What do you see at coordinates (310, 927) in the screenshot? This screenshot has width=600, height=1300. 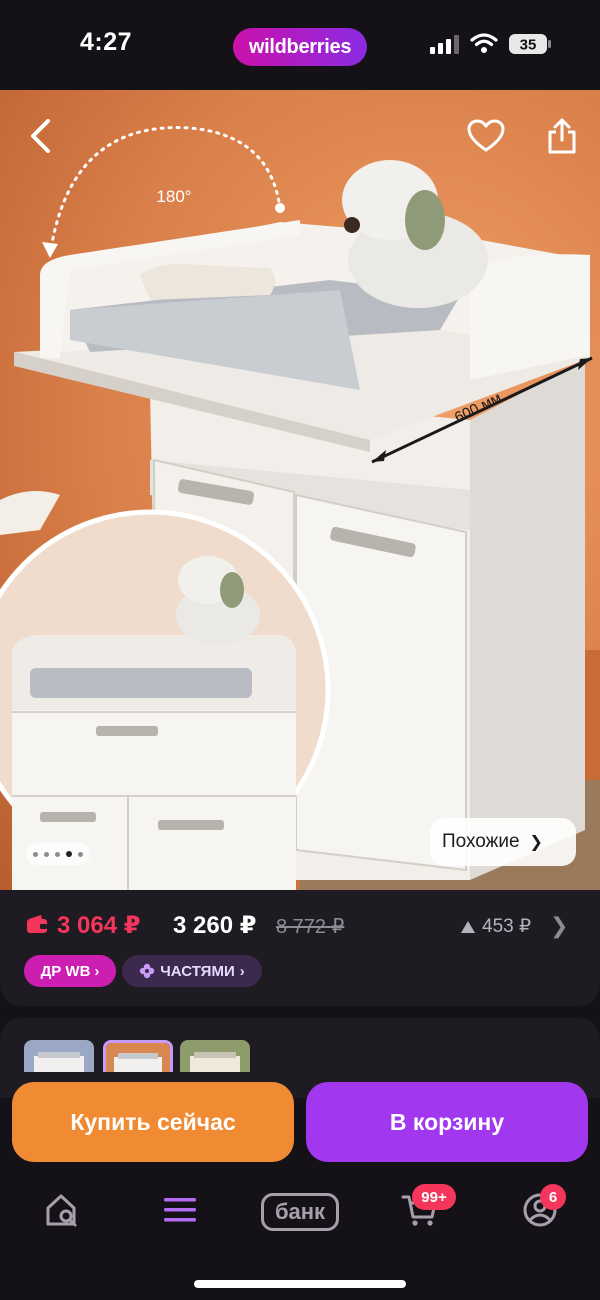 I see `old-price: 8 772 ₽` at bounding box center [310, 927].